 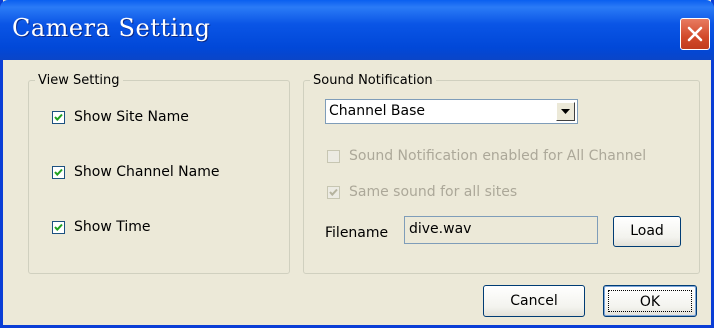 I want to click on show-channel-name-checkbox, so click(x=58, y=172).